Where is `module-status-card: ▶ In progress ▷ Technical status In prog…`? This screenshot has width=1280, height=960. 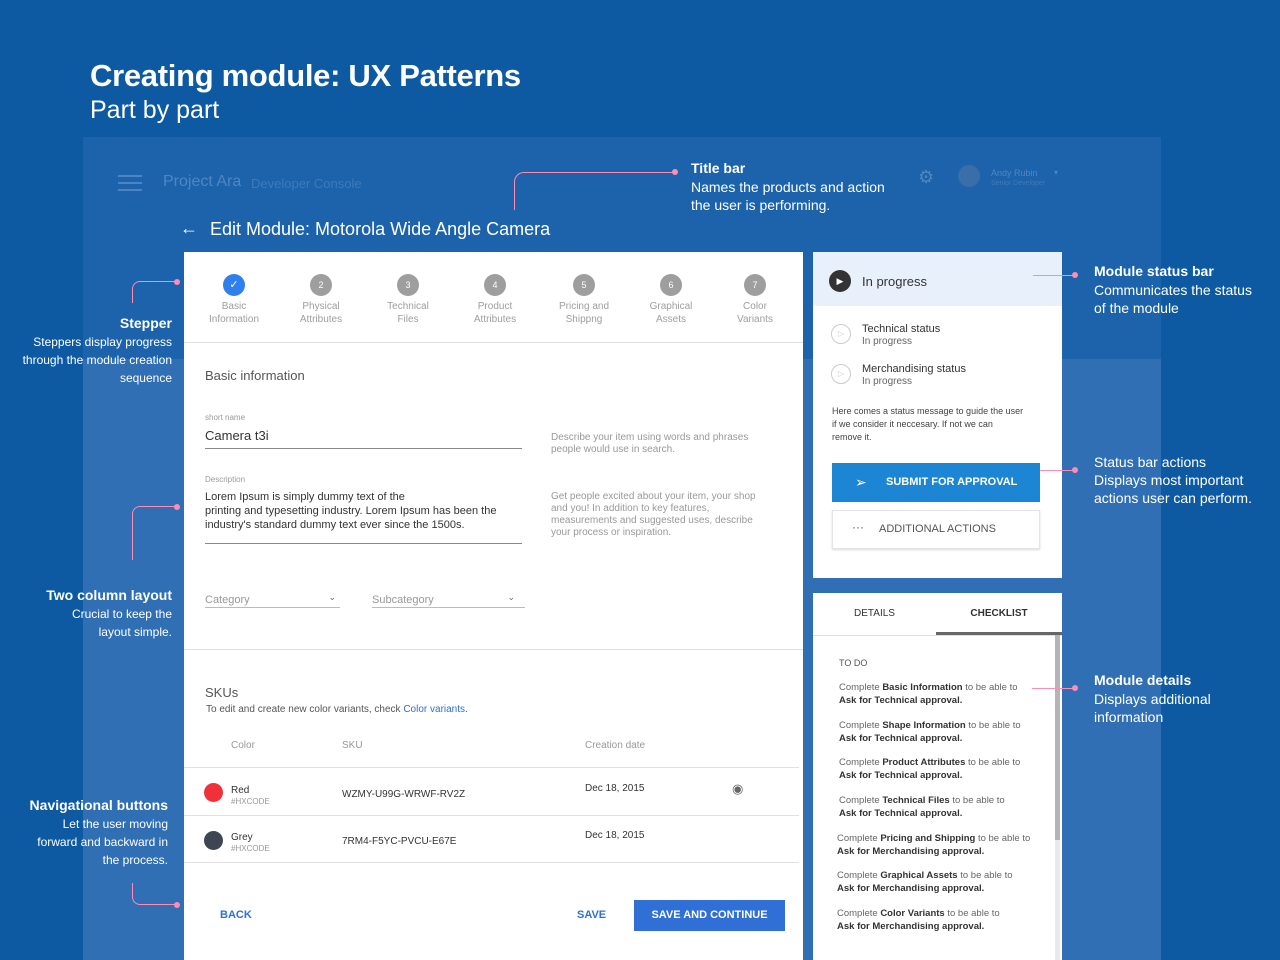 module-status-card: ▶ In progress ▷ Technical status In prog… is located at coordinates (937, 415).